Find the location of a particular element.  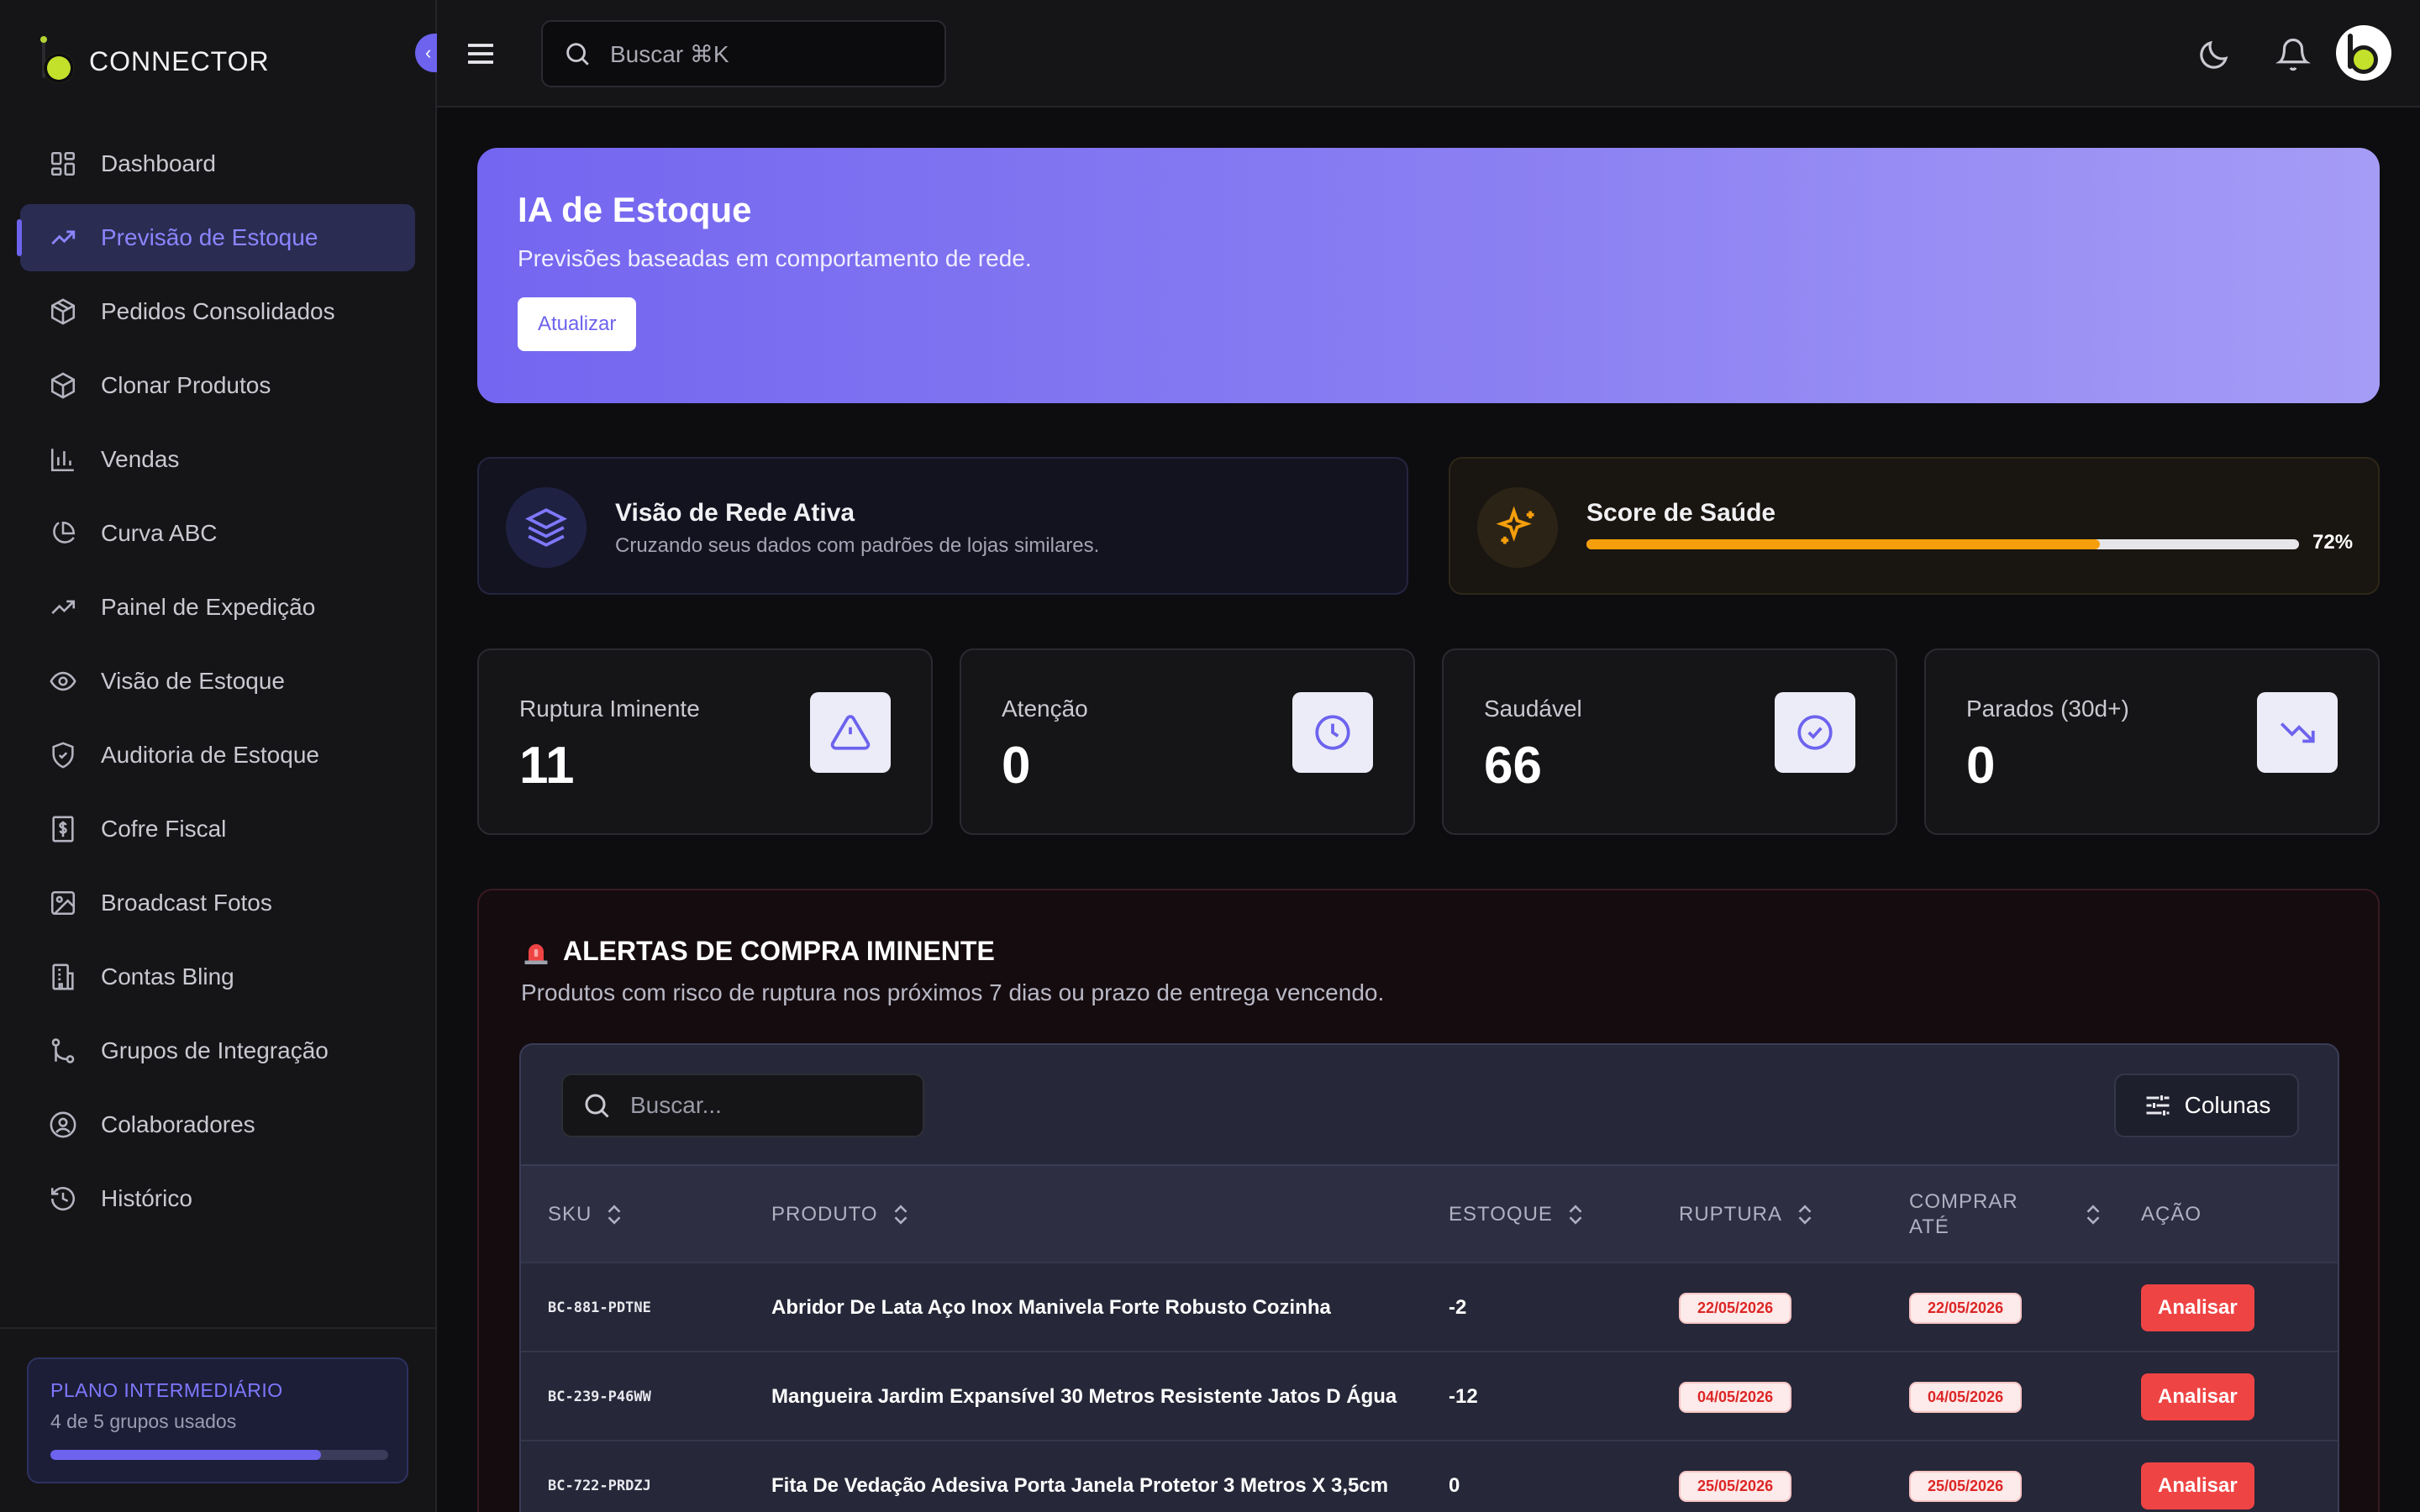

sidebar-item-label: Vendas is located at coordinates (140, 459).